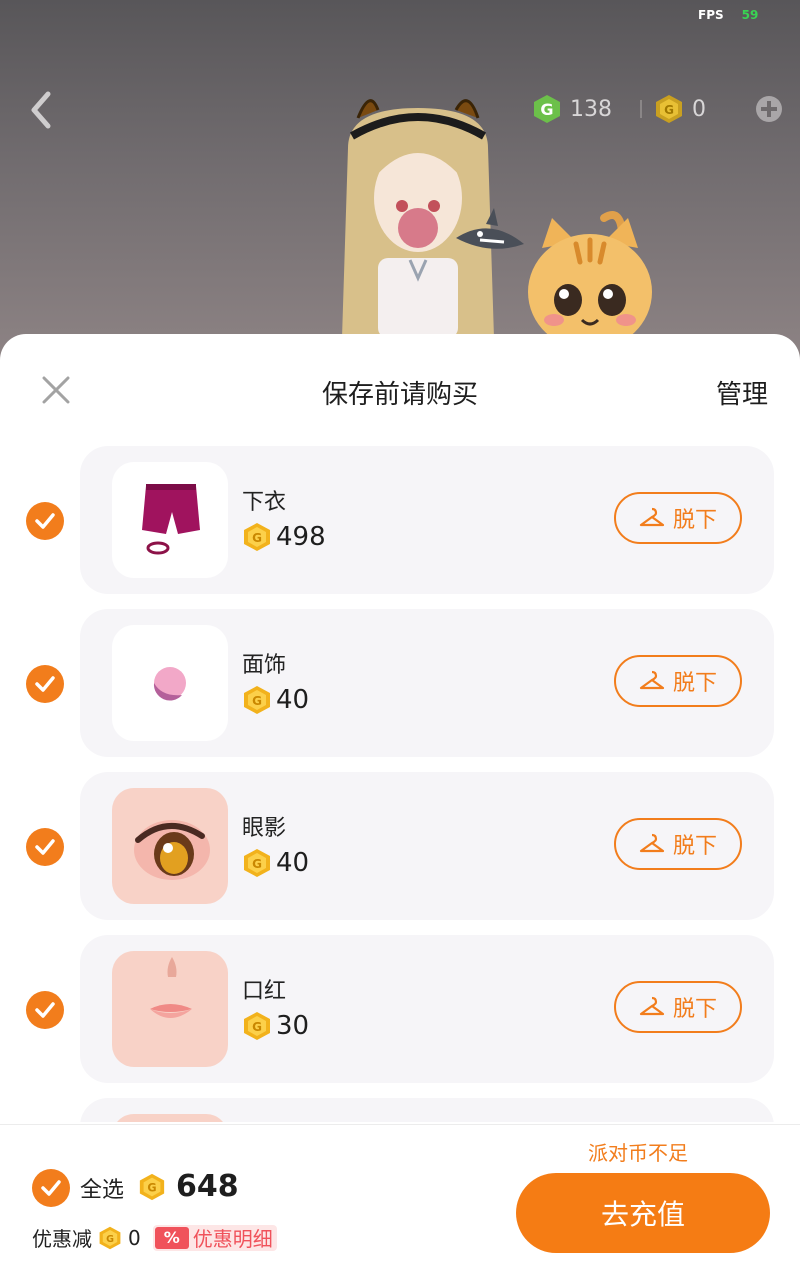 Image resolution: width=800 pixels, height=1281 pixels. I want to click on g-coin-value: 138, so click(591, 109).